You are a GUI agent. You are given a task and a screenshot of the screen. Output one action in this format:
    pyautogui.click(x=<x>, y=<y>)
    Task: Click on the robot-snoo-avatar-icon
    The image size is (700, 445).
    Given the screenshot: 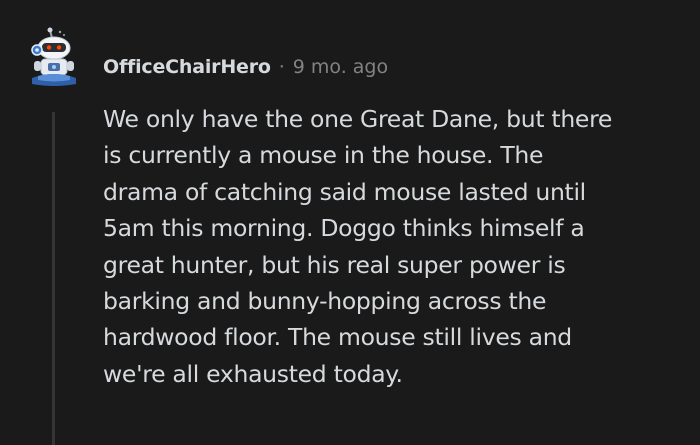 What is the action you would take?
    pyautogui.click(x=53, y=56)
    